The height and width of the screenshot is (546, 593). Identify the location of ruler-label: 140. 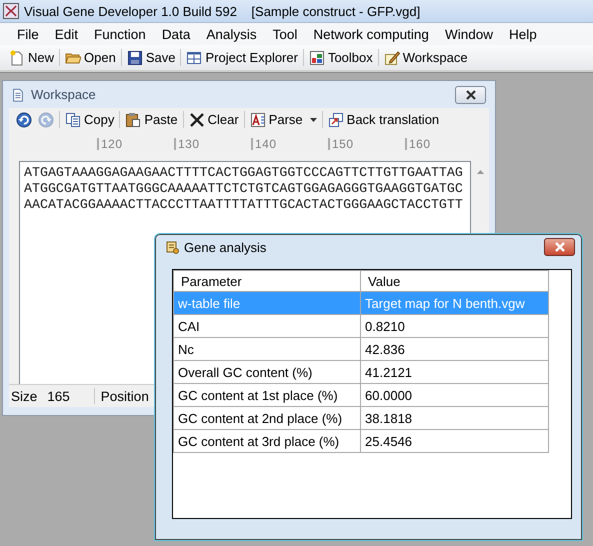
(289, 144).